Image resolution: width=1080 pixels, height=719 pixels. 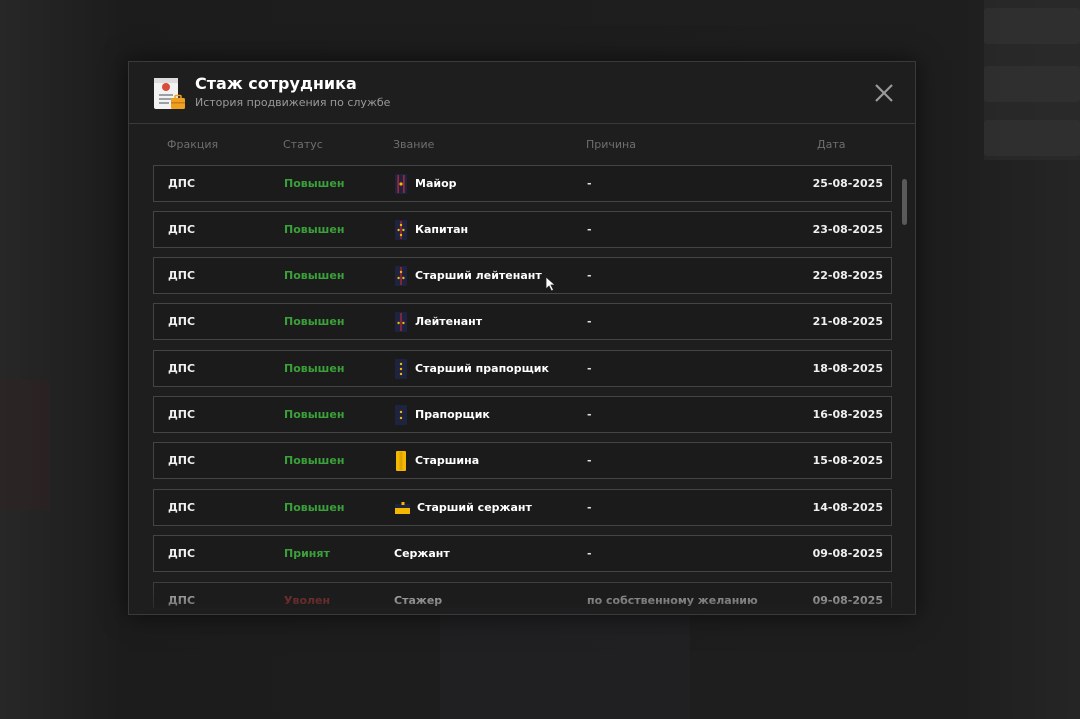 I want to click on row-date: 22-08-2025, so click(x=847, y=275).